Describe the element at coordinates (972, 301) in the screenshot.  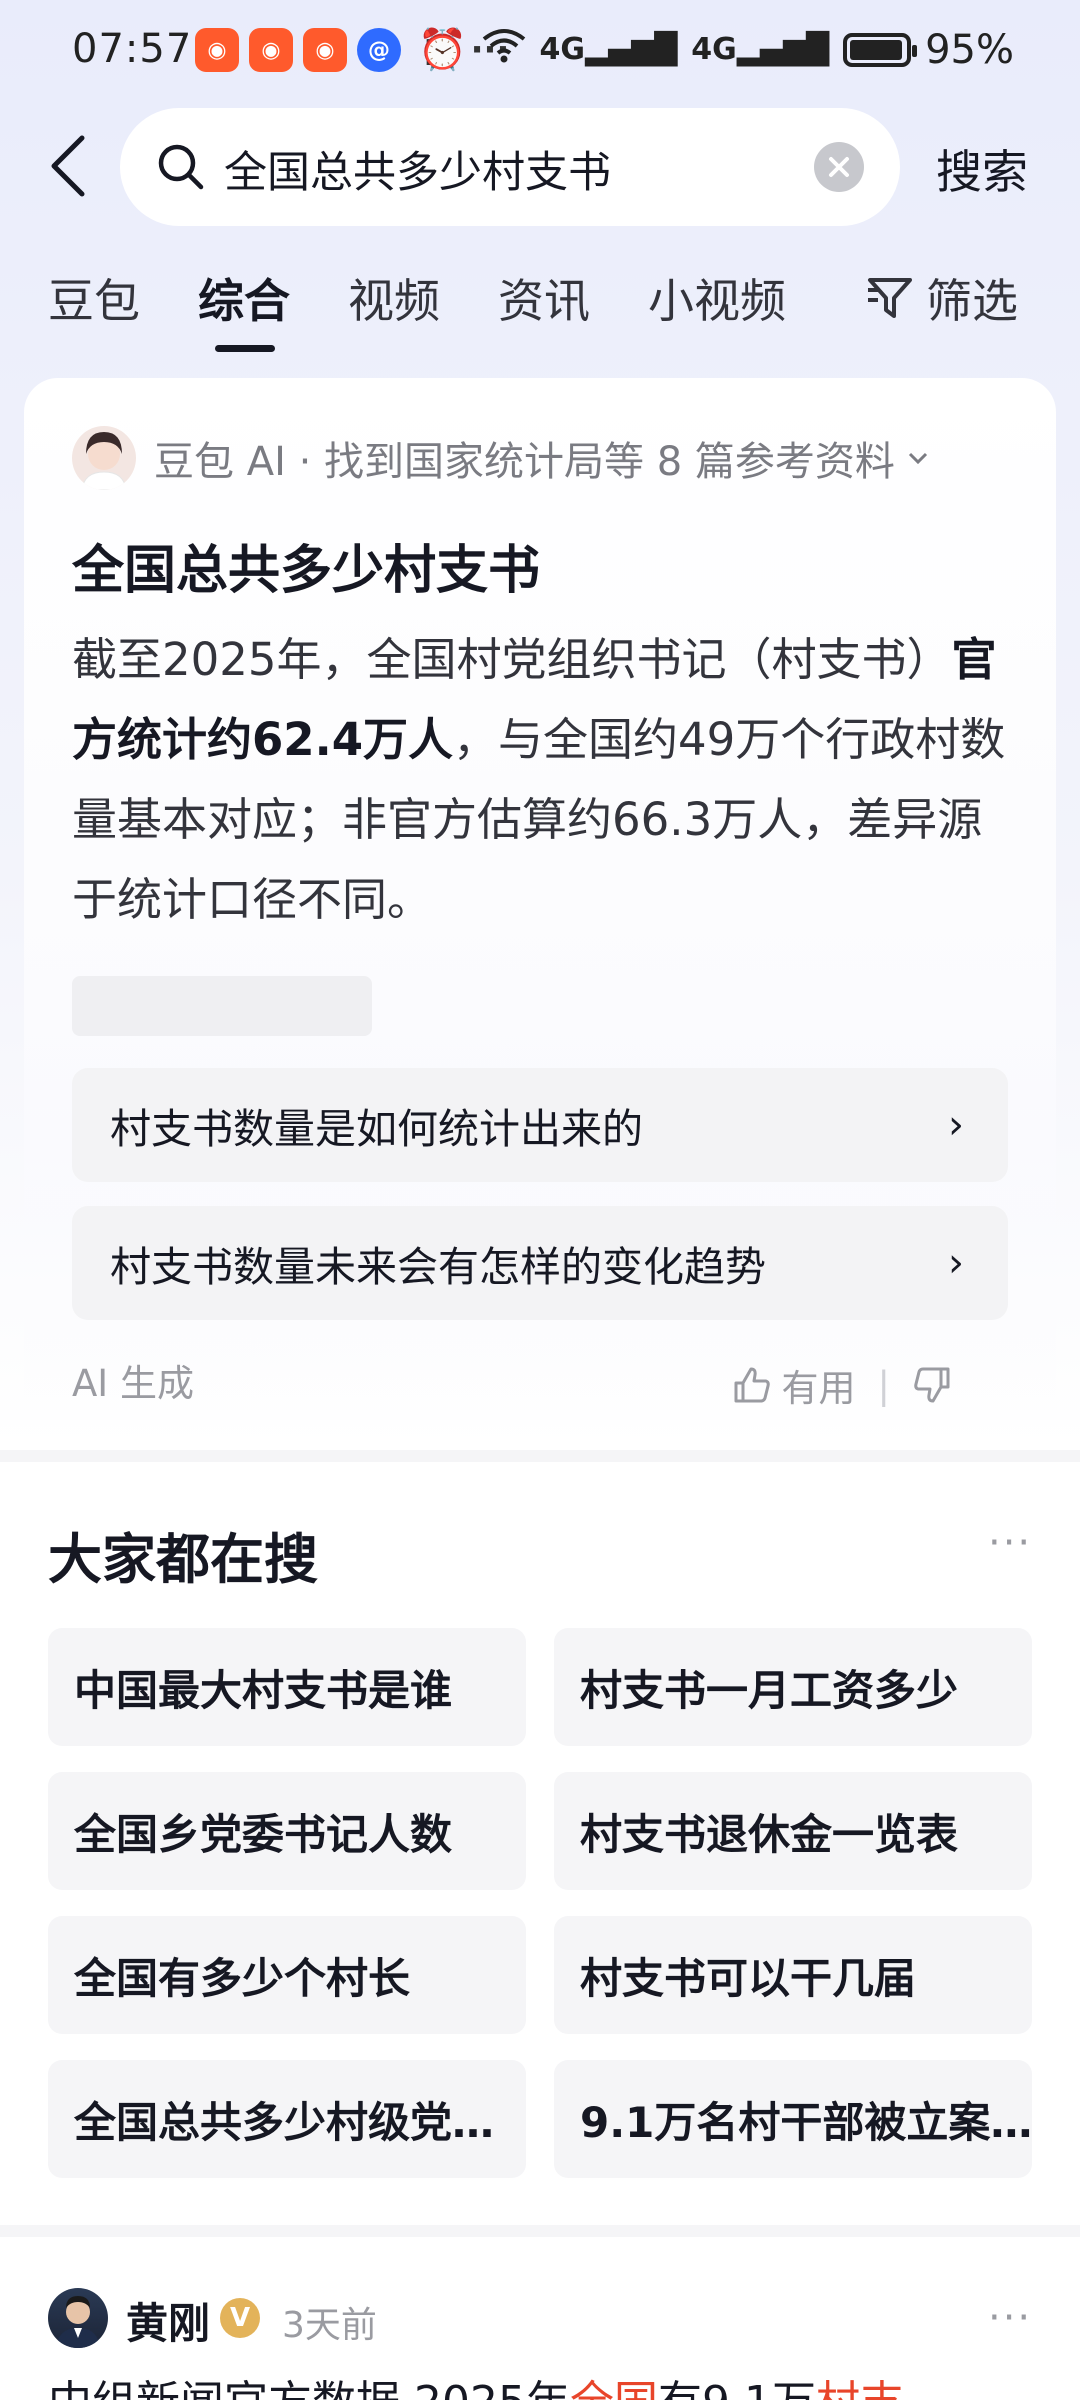
I see `filter-label: 筛选` at that location.